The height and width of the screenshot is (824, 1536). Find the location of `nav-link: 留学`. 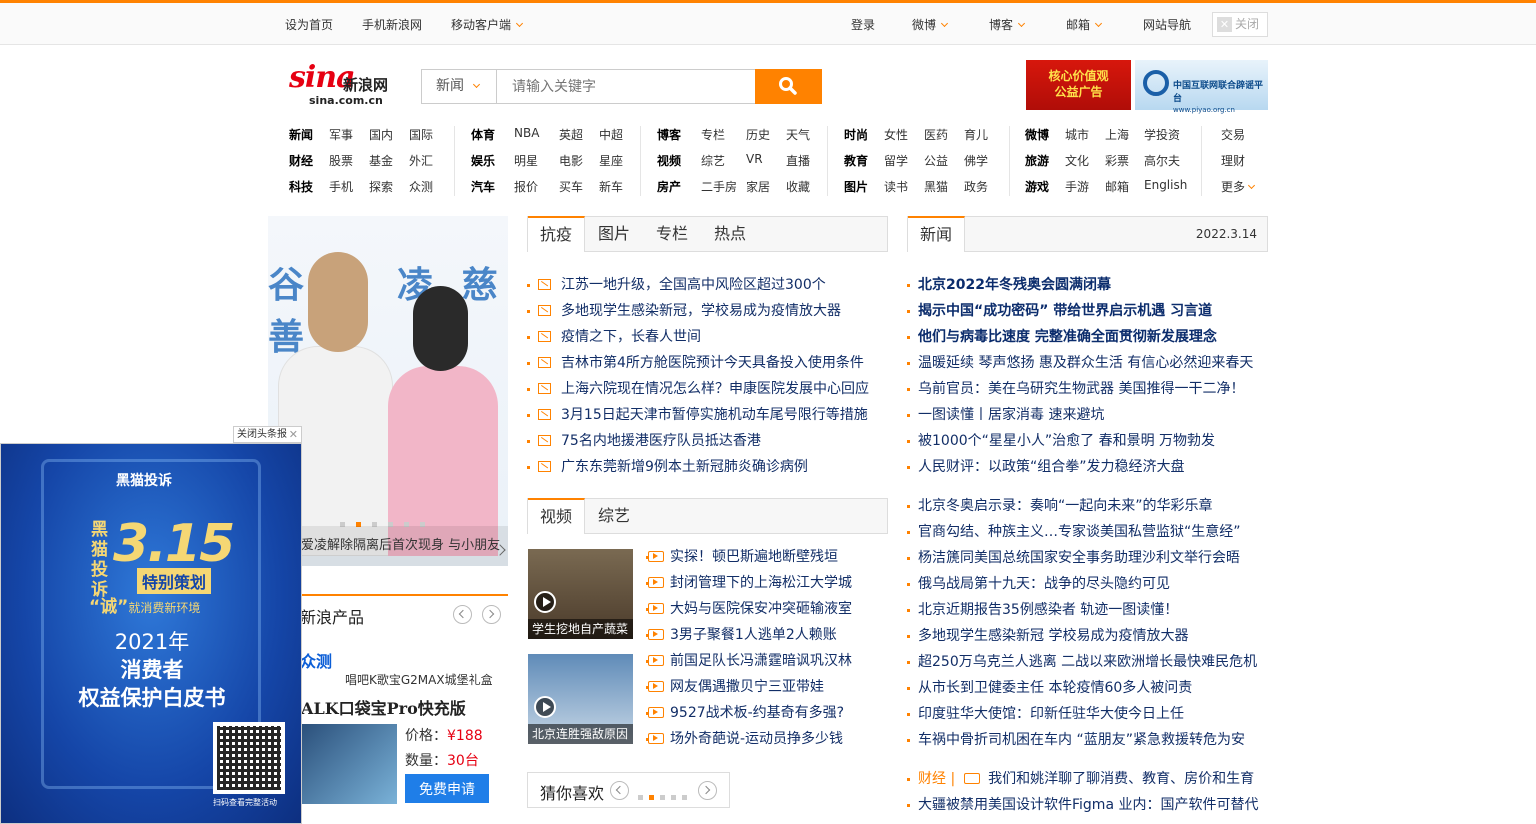

nav-link: 留学 is located at coordinates (896, 160).